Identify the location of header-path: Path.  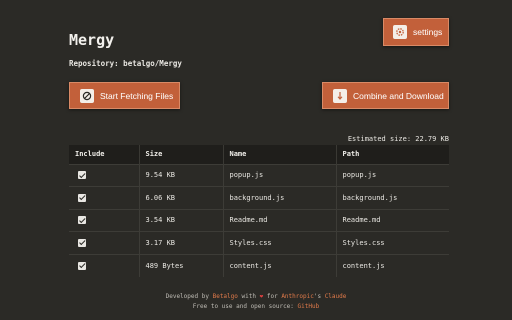
(392, 154).